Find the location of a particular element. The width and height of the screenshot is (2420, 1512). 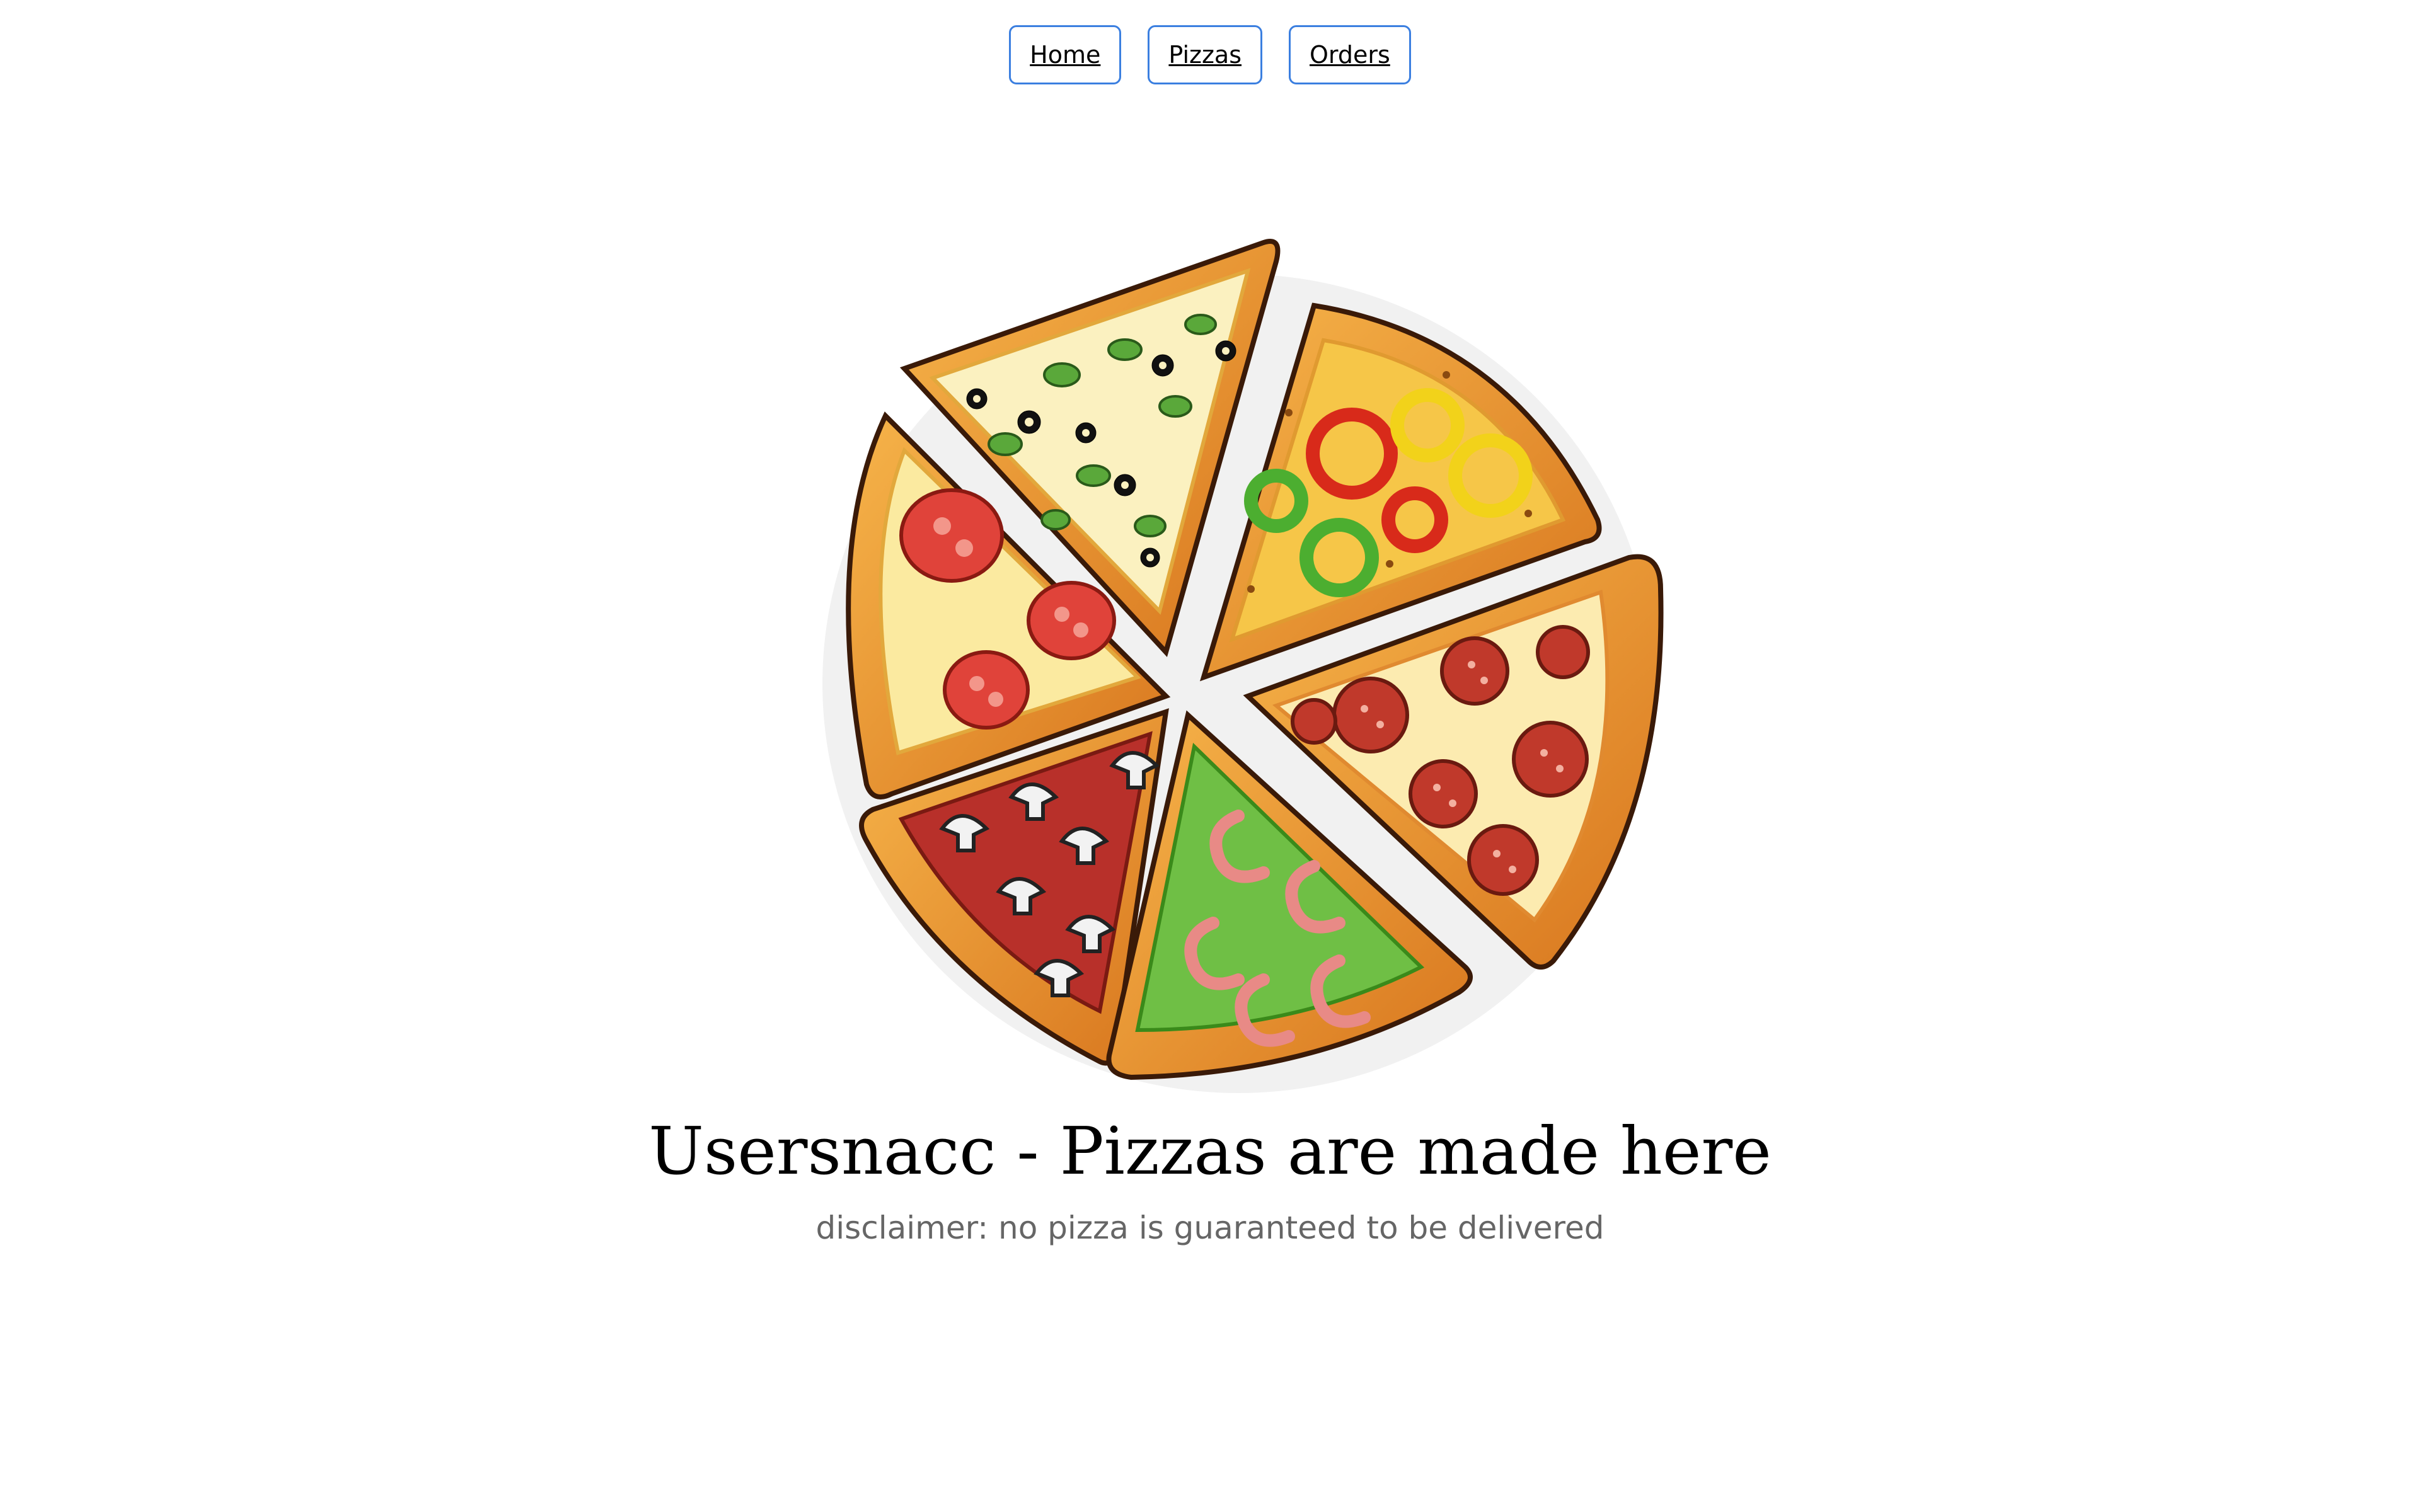

nav-orders-button: Orders is located at coordinates (1350, 54).